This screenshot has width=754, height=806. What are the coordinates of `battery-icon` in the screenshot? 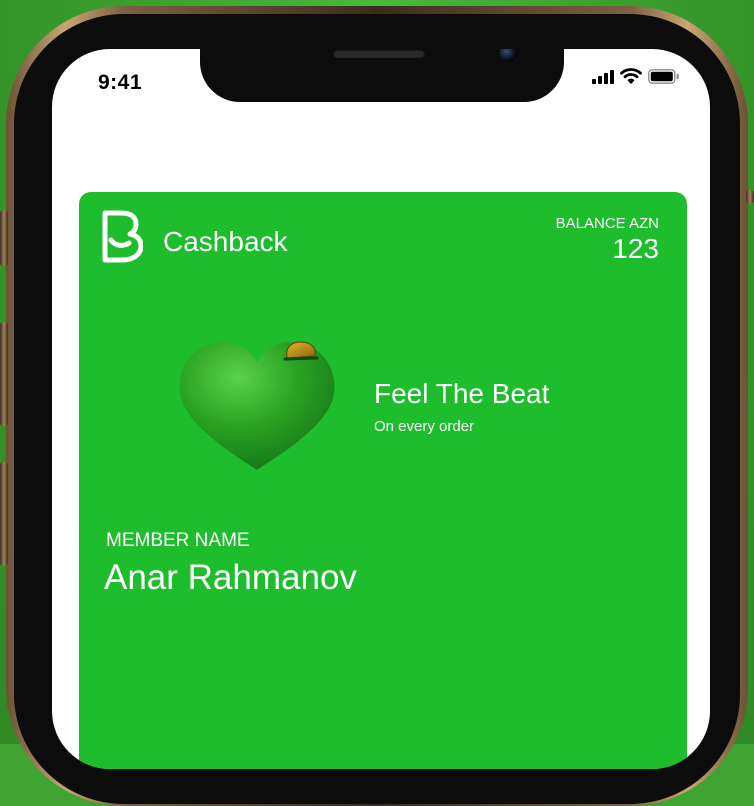 It's located at (663, 76).